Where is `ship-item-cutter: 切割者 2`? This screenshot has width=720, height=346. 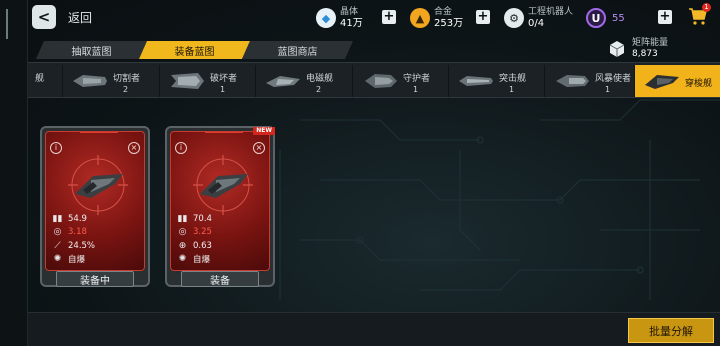 ship-item-cutter: 切割者 2 is located at coordinates (110, 81).